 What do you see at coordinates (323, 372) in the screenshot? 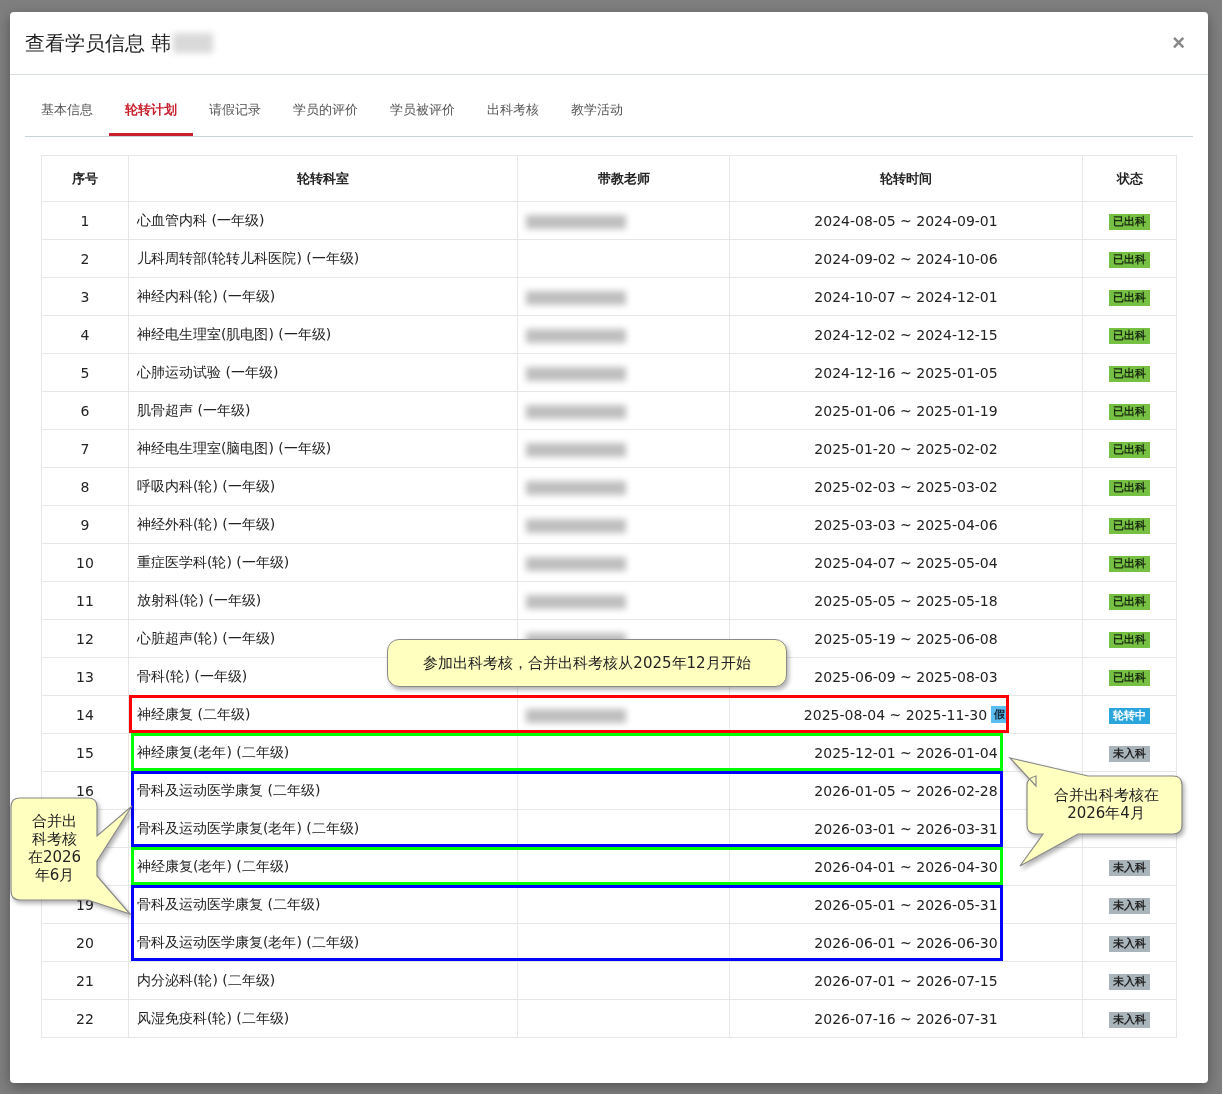
I see `table-cell: 心肺运动试验 (一年级)` at bounding box center [323, 372].